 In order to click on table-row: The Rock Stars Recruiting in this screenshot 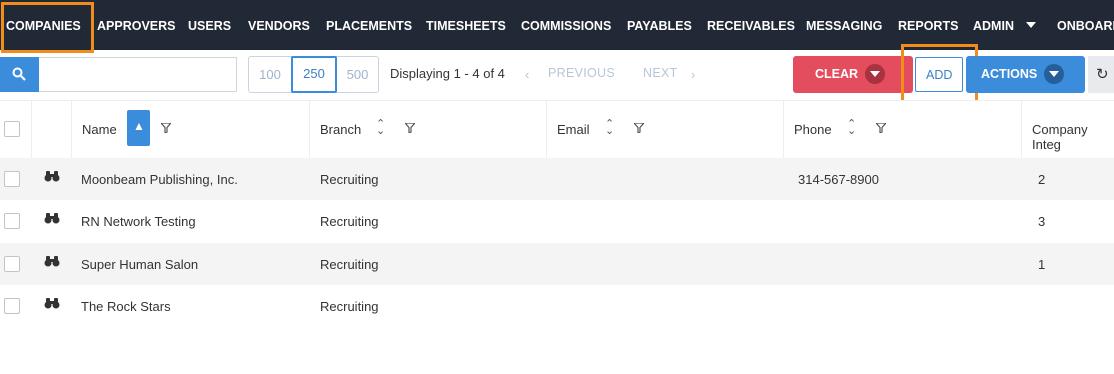, I will do `click(557, 306)`.